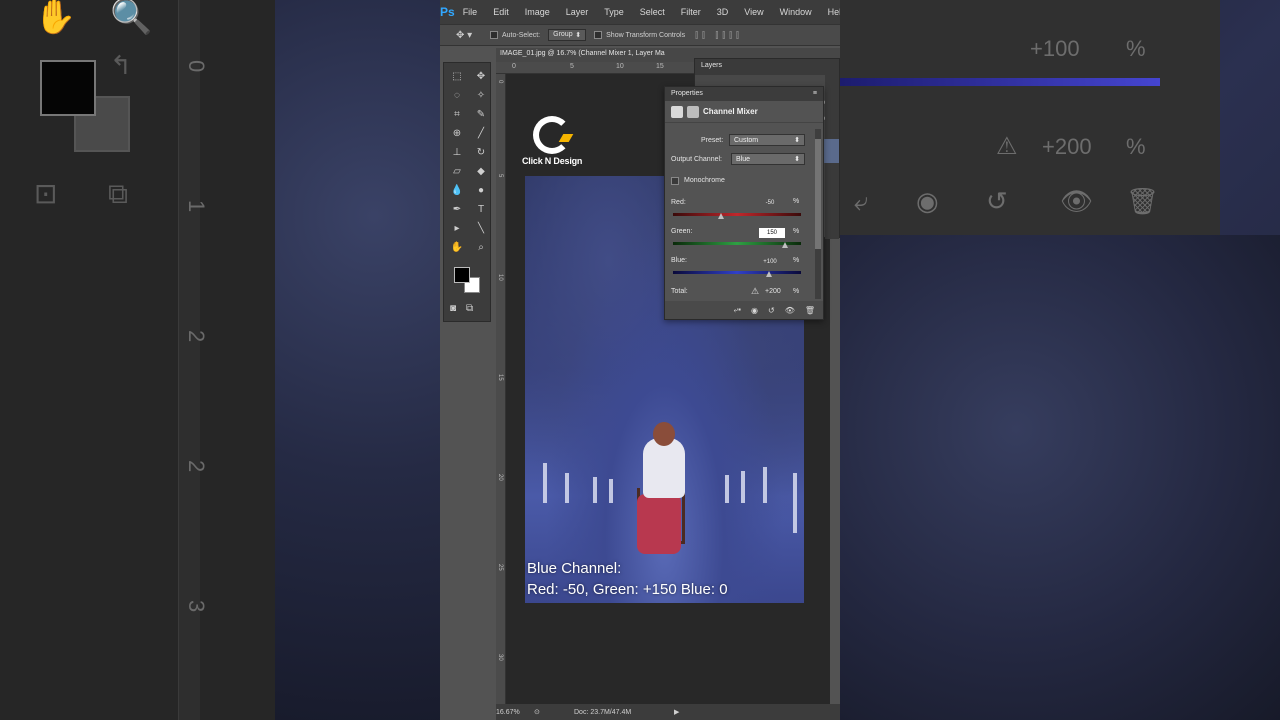 This screenshot has height=720, width=1280. I want to click on ruler-h-10: 10, so click(620, 66).